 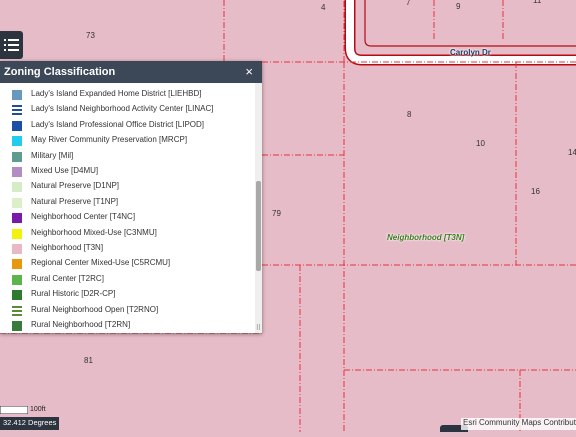 What do you see at coordinates (127, 172) in the screenshot?
I see `legend-item: Mixed Use [D4MU]` at bounding box center [127, 172].